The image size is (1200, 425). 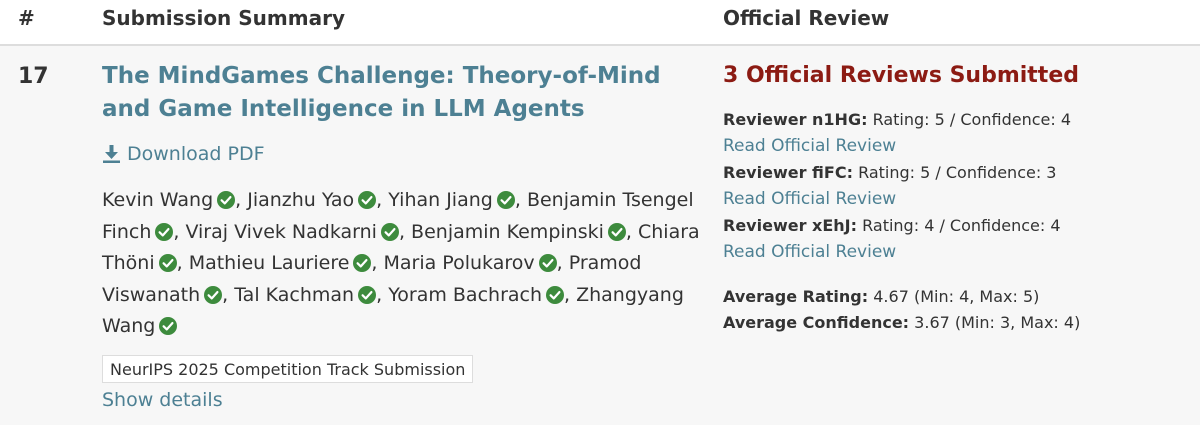 I want to click on column-header-summary: Submission Summary, so click(x=223, y=18).